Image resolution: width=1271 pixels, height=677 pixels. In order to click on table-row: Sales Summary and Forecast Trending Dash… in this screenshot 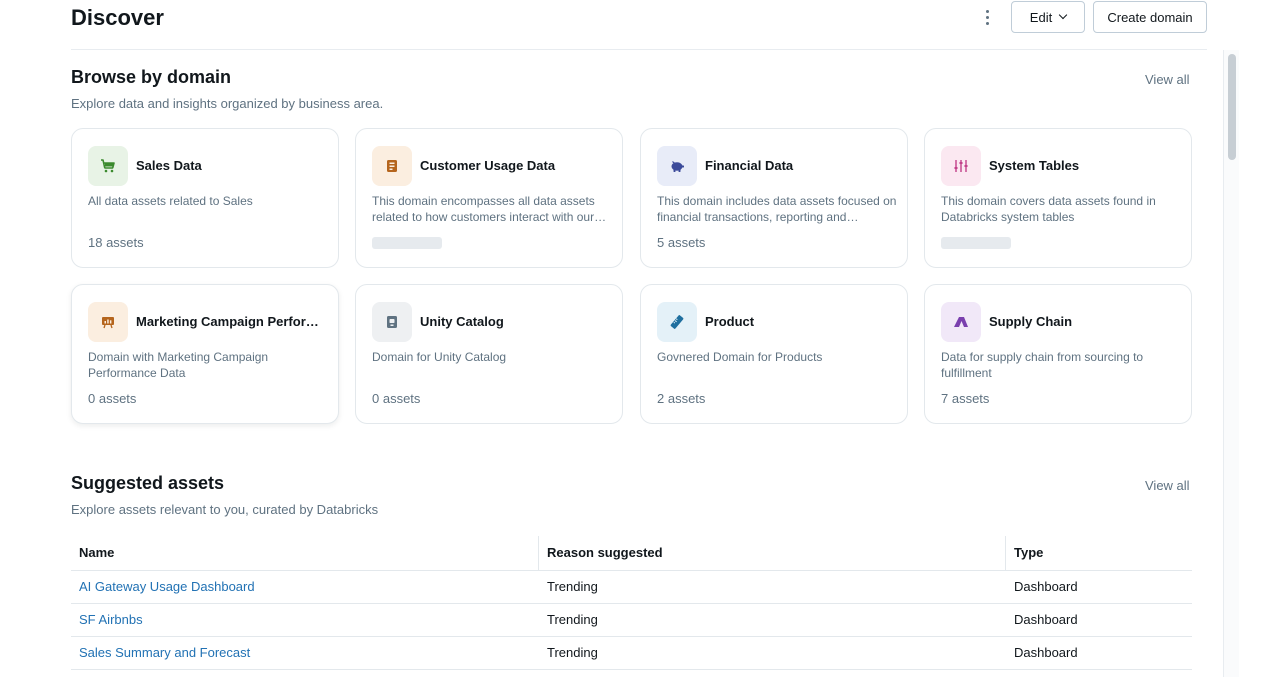, I will do `click(631, 653)`.